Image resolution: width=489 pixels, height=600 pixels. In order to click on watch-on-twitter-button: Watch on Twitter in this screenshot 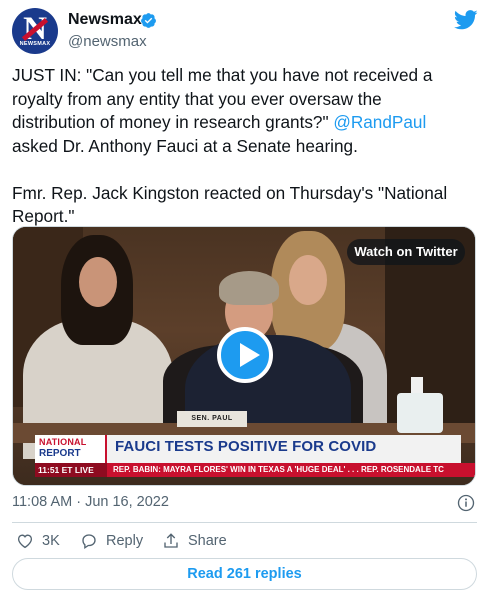, I will do `click(406, 252)`.